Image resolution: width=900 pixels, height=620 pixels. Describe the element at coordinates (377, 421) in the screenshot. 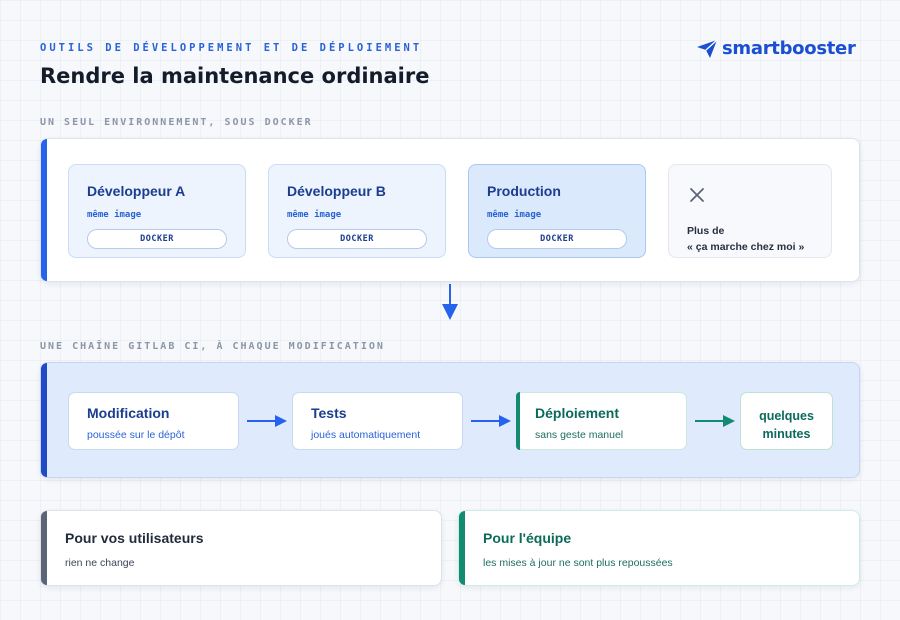

I see `step-tests: Tests joués automatiquement` at that location.